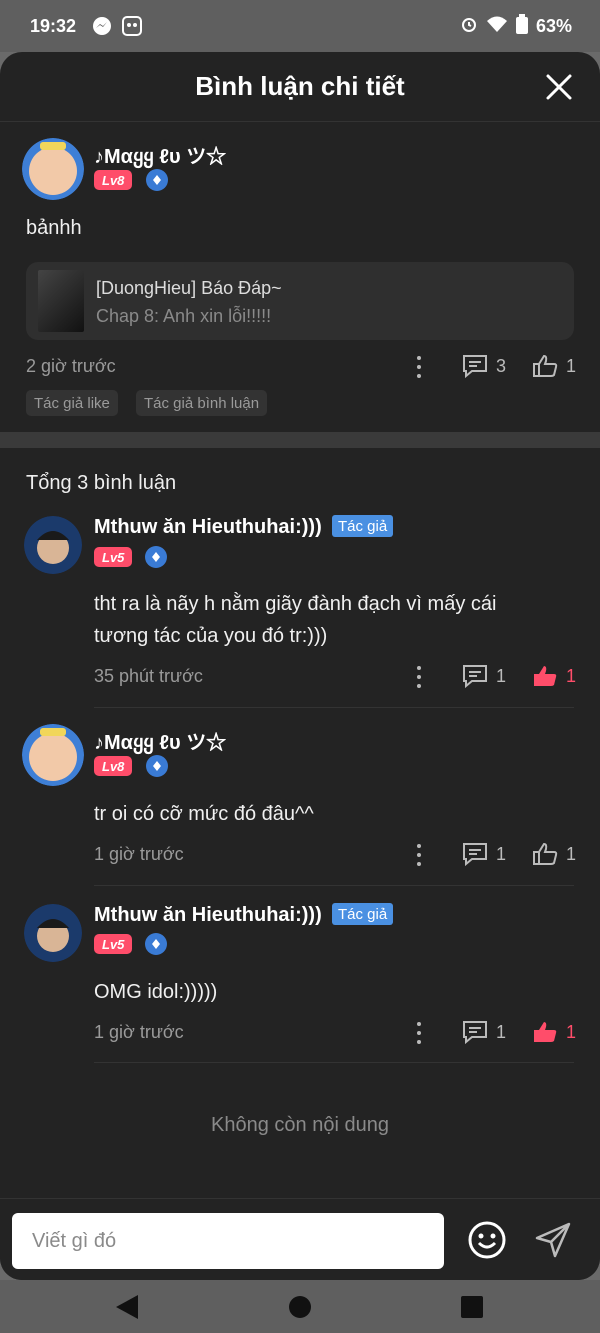 The height and width of the screenshot is (1333, 600). Describe the element at coordinates (156, 992) in the screenshot. I see `comment-text: OMG idol:)))))` at that location.